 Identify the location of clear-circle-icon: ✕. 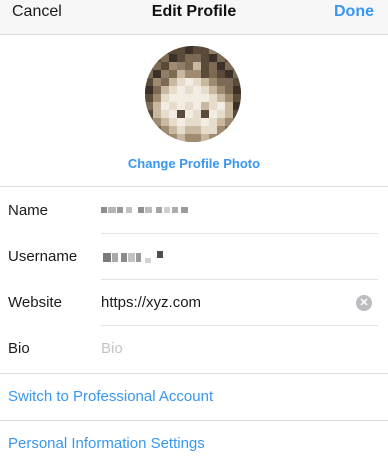
(364, 303).